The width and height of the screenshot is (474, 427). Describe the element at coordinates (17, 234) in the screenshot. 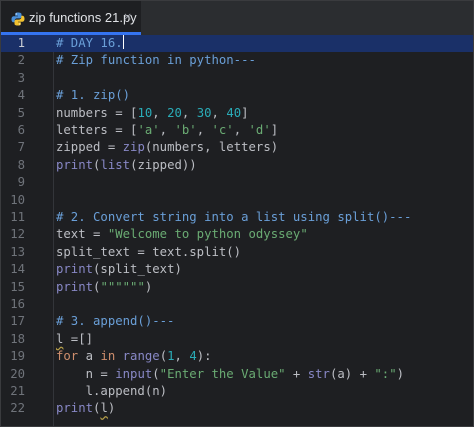

I see `line-number: 12` at that location.